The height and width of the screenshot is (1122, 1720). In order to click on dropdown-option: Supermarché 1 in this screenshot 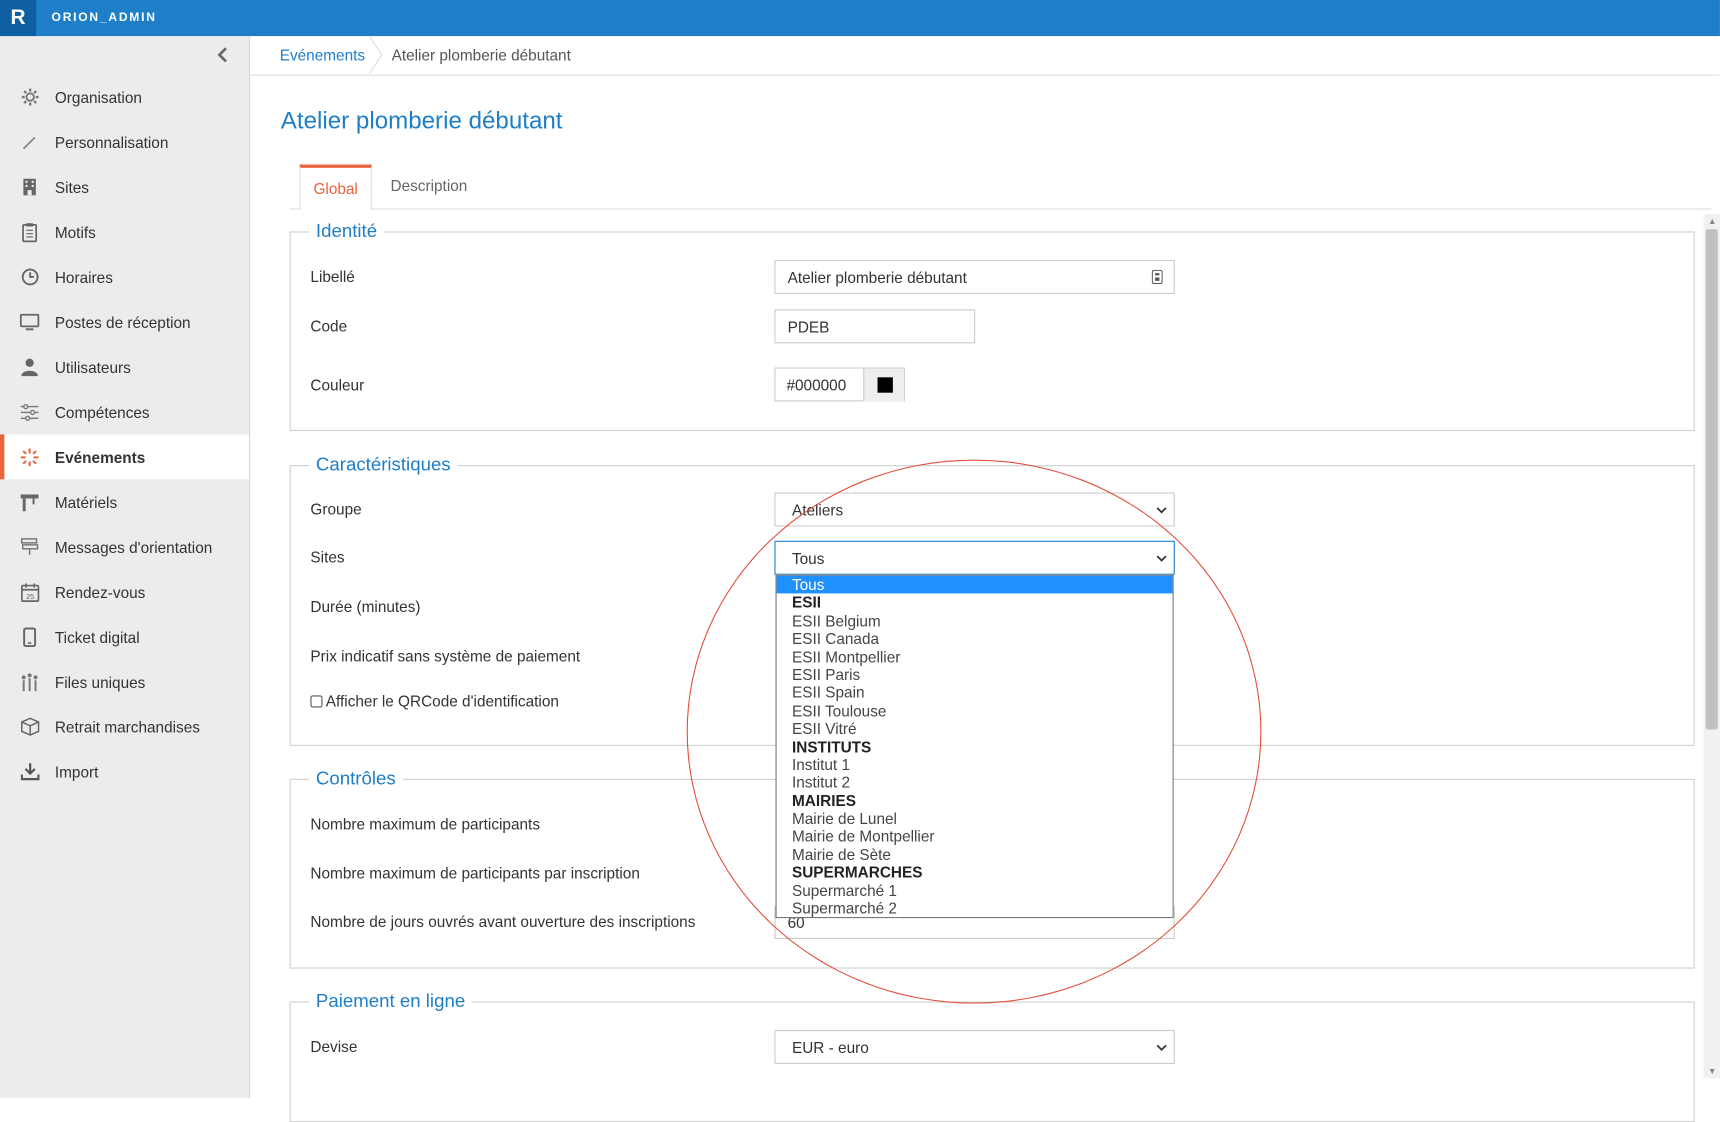, I will do `click(975, 891)`.